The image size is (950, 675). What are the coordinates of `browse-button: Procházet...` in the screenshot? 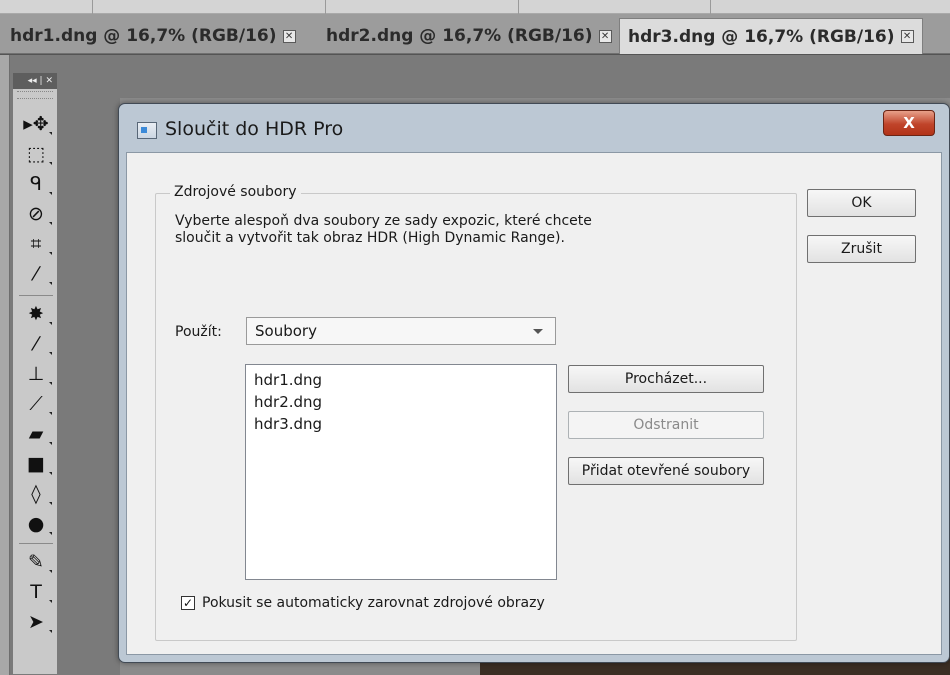 It's located at (666, 379).